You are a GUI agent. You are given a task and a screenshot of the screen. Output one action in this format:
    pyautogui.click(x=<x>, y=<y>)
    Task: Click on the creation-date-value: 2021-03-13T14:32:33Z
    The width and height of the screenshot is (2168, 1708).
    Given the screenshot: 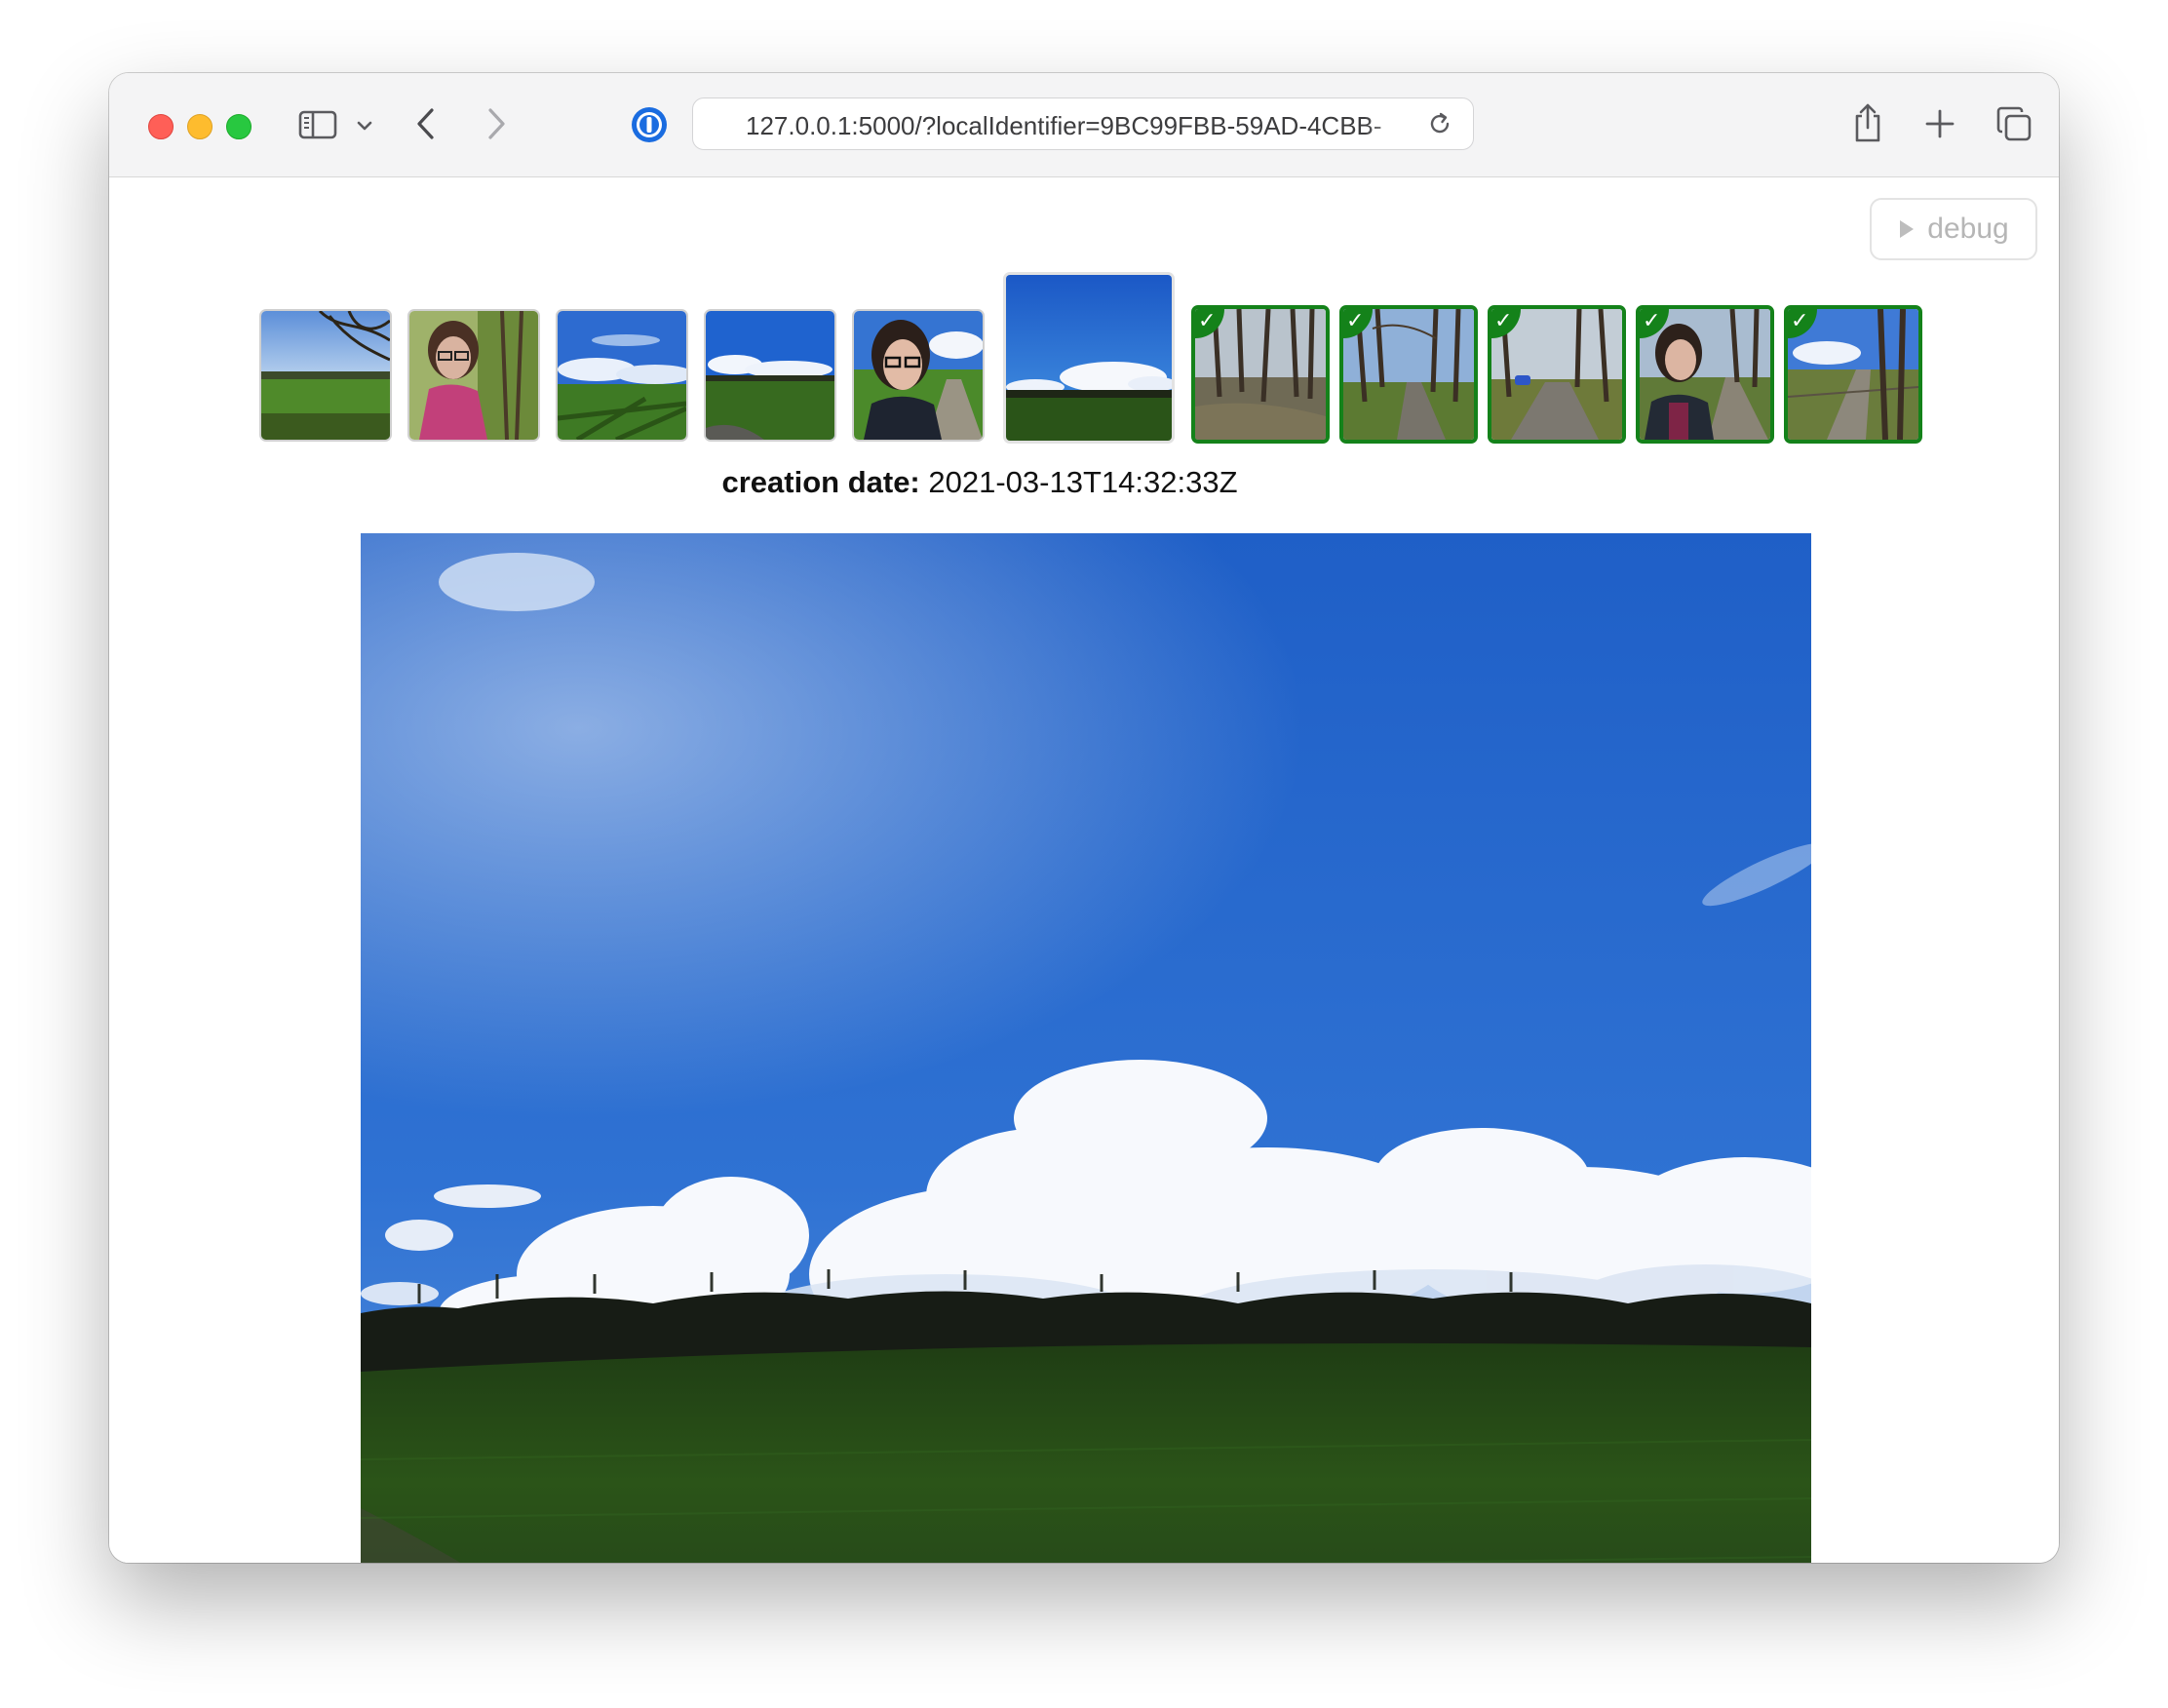 What is the action you would take?
    pyautogui.click(x=1083, y=482)
    